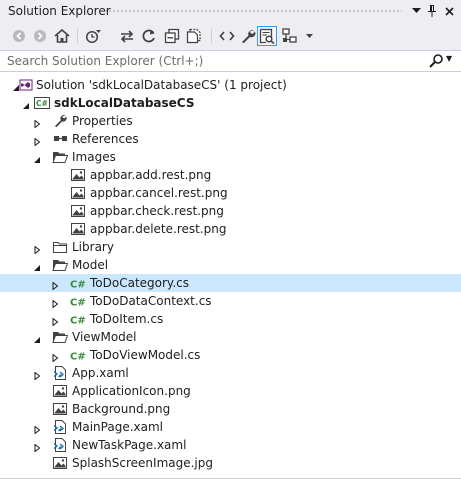 This screenshot has width=461, height=481. I want to click on tree-item: Images, so click(230, 157).